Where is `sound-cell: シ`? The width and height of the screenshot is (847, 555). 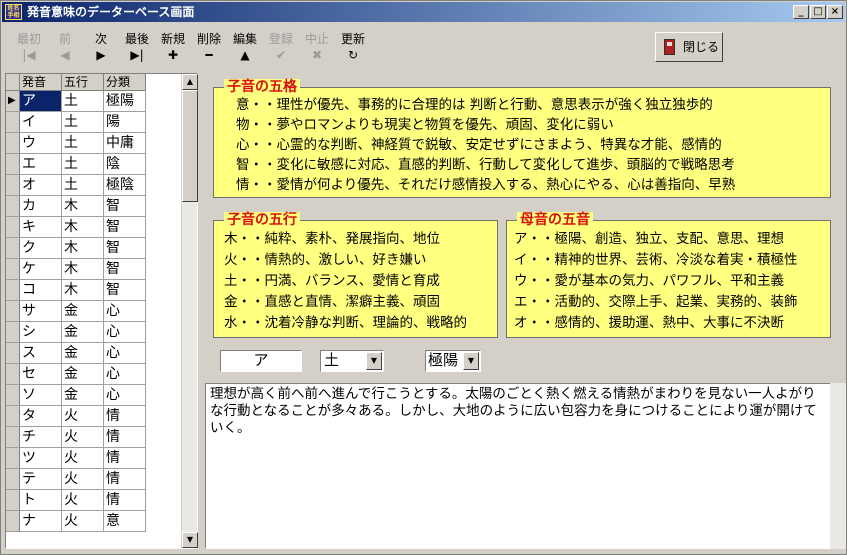 sound-cell: シ is located at coordinates (41, 332).